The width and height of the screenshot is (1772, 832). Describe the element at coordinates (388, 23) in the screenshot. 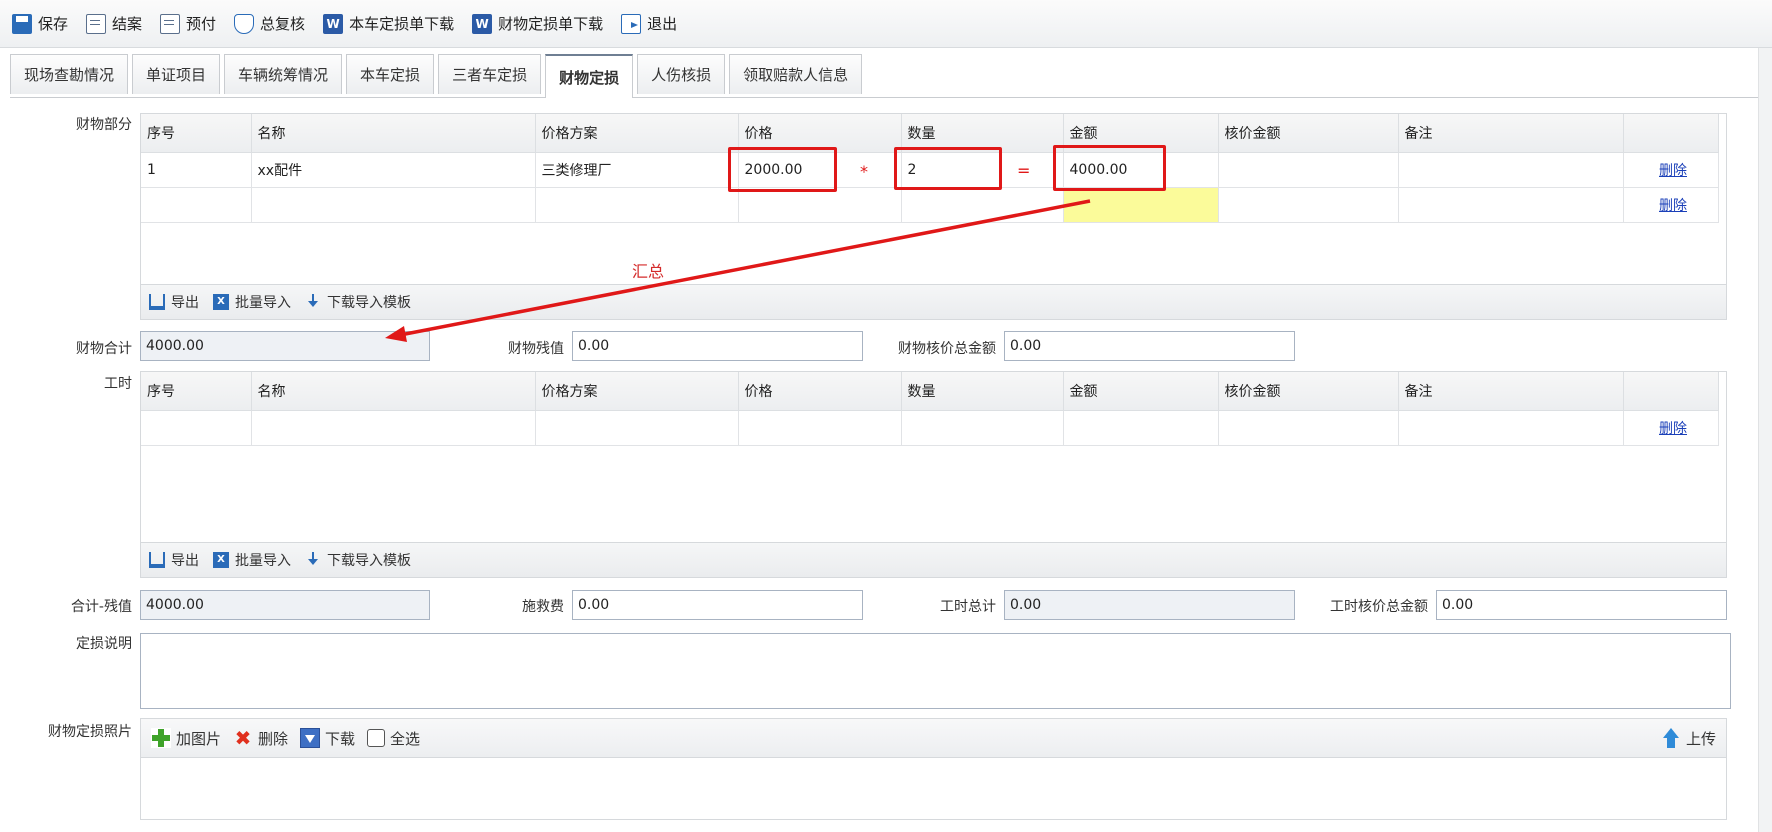

I see `toolbar-button-4: W 本车定损单下载` at that location.